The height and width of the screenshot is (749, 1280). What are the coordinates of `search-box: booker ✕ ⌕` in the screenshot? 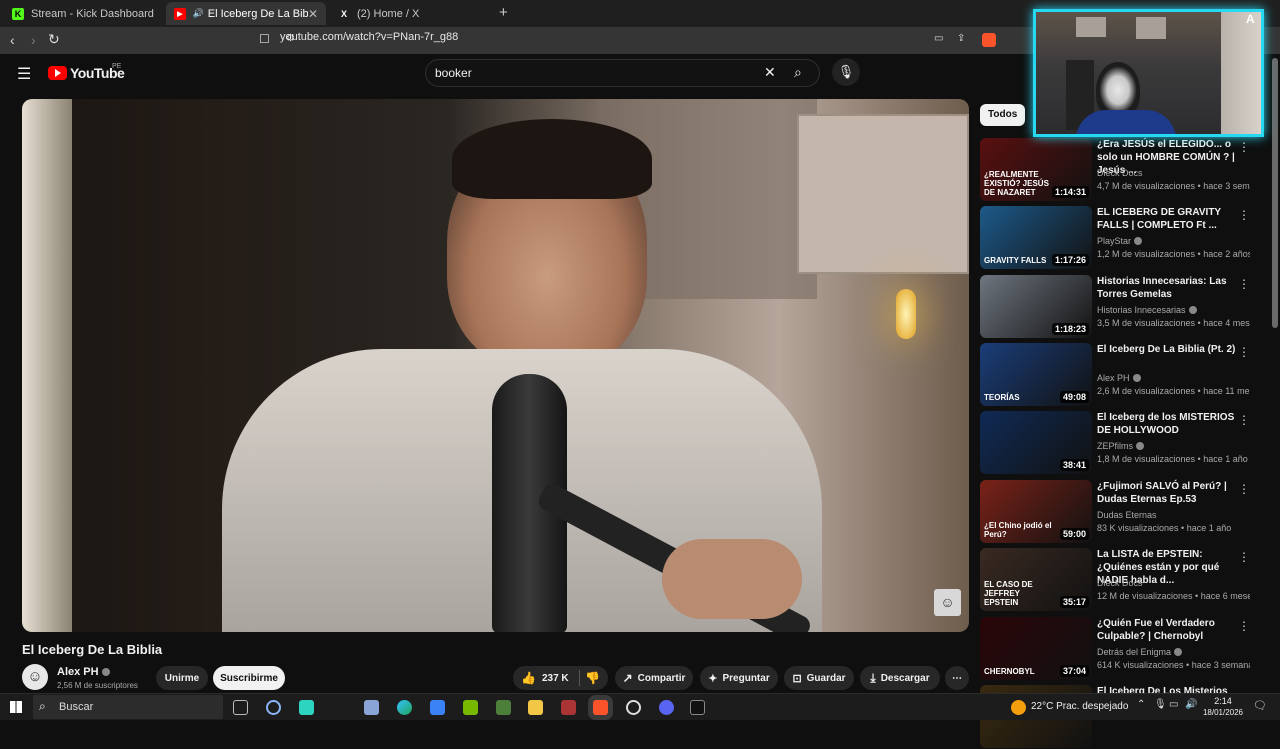 It's located at (622, 73).